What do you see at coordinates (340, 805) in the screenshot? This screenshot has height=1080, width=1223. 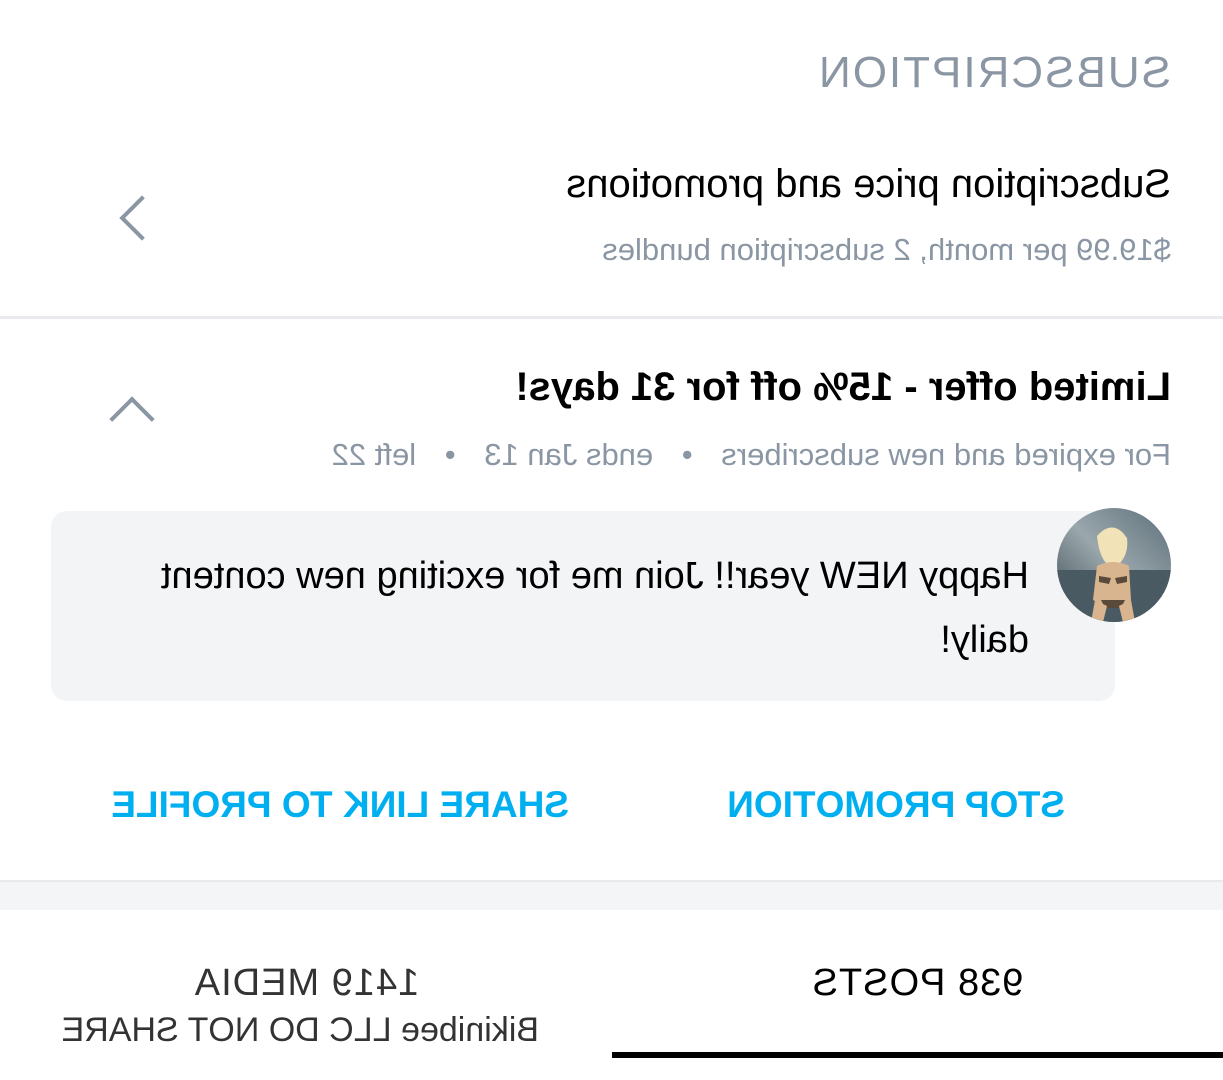 I see `share-link-button: SHARE LINK TO PROFILE` at bounding box center [340, 805].